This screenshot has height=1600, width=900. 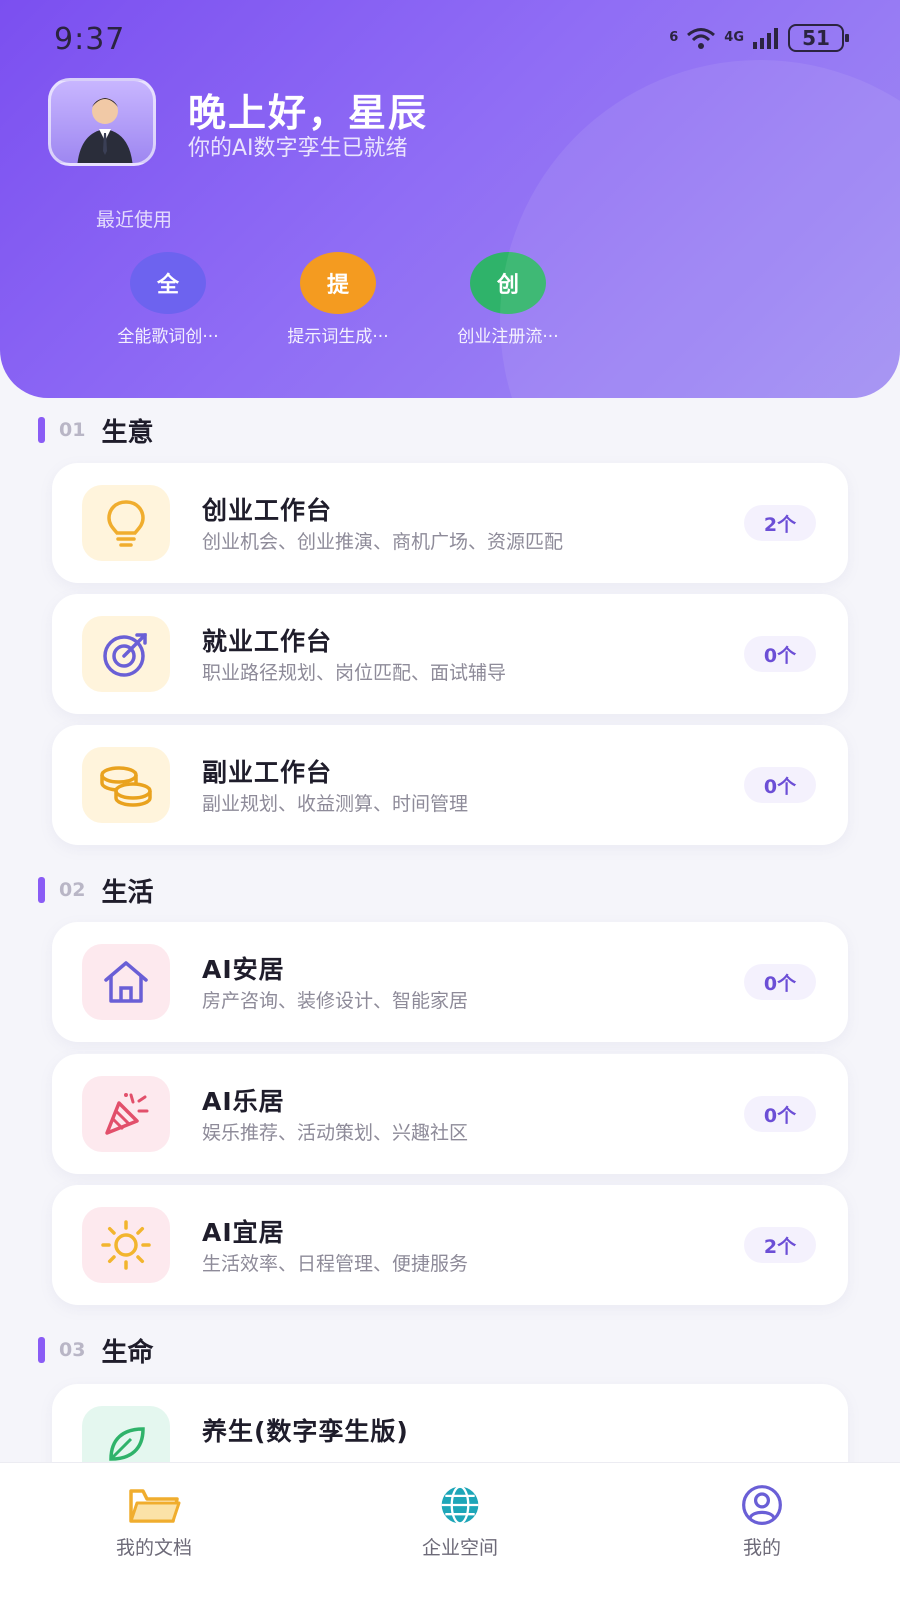 What do you see at coordinates (72, 890) in the screenshot?
I see `section-number: 02` at bounding box center [72, 890].